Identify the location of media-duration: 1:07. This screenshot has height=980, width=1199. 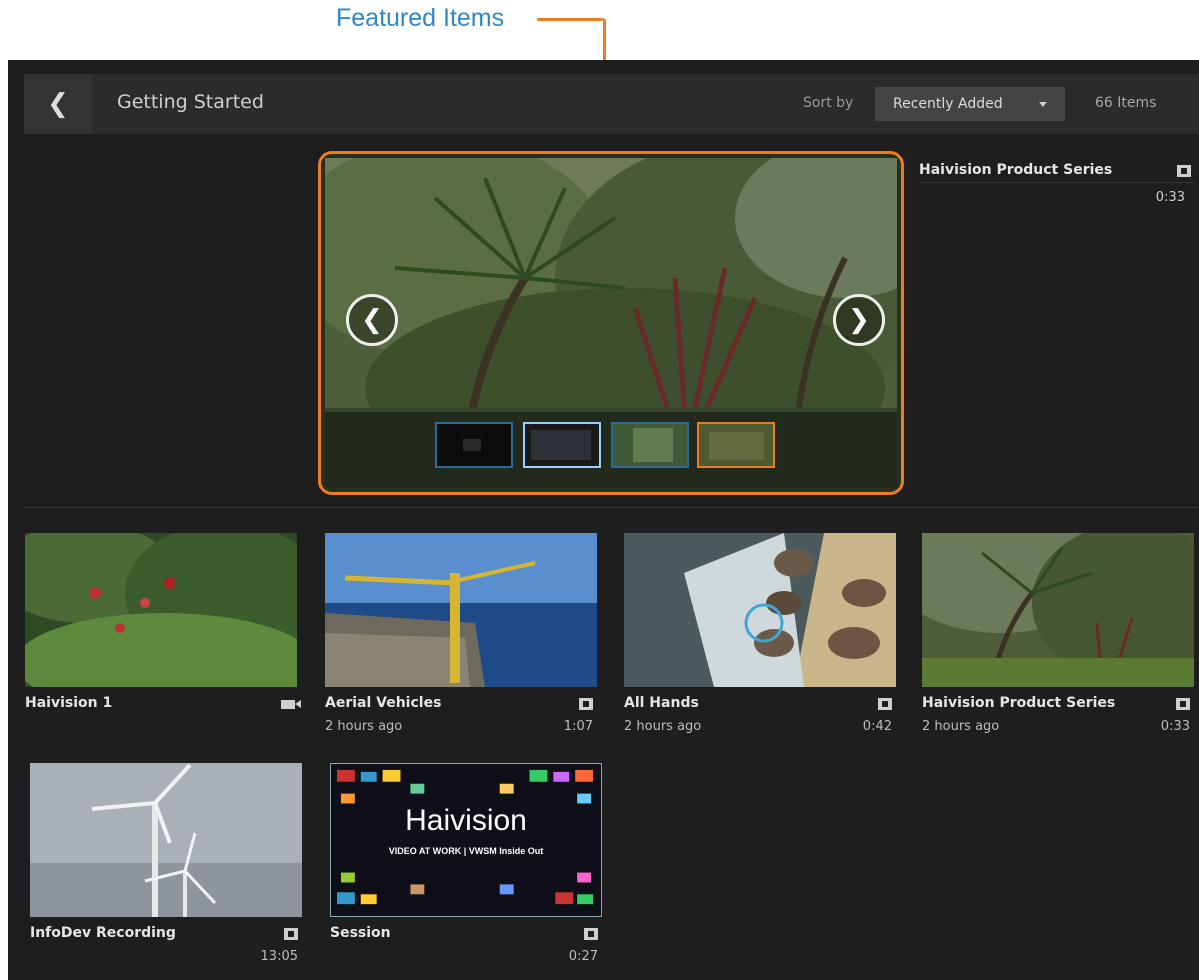
(578, 726).